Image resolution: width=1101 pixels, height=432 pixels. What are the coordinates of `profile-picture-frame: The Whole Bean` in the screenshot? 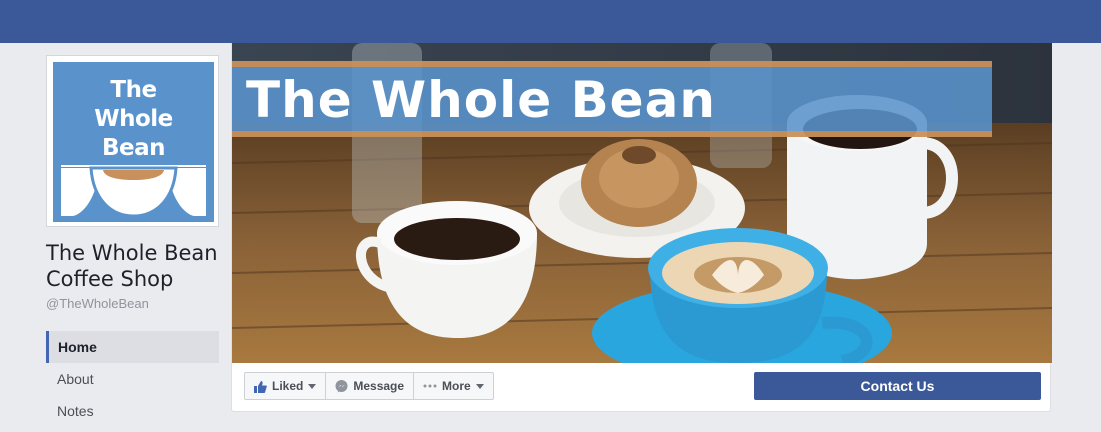 It's located at (132, 141).